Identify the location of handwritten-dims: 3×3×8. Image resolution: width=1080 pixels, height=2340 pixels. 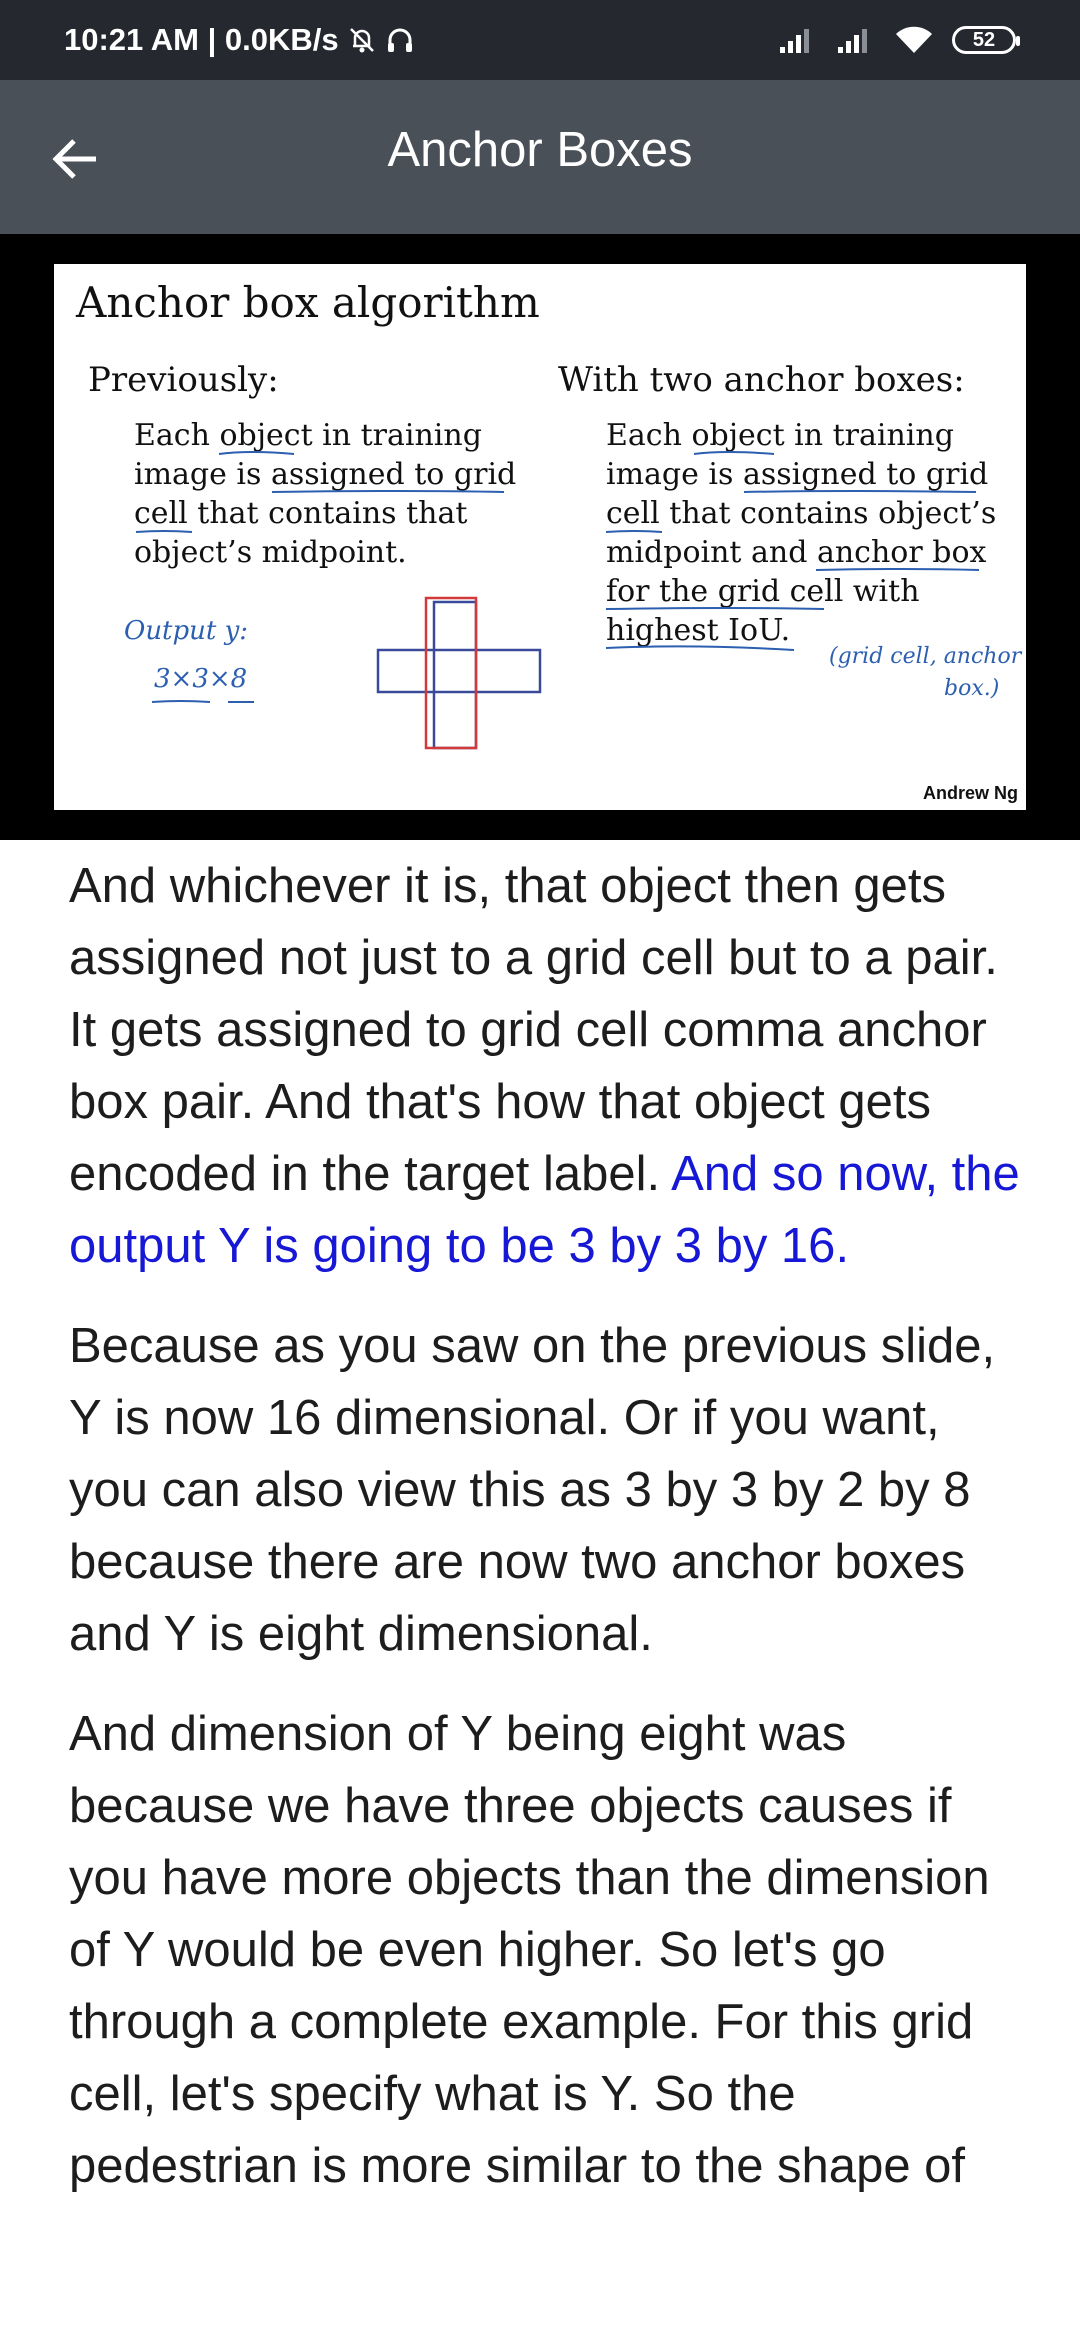
(201, 679).